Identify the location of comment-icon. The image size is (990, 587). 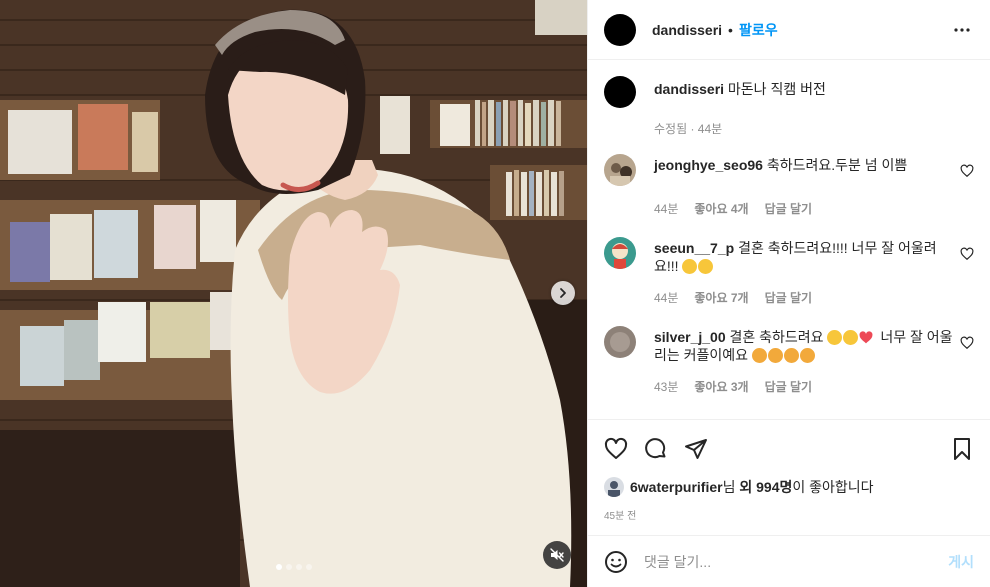
(655, 447).